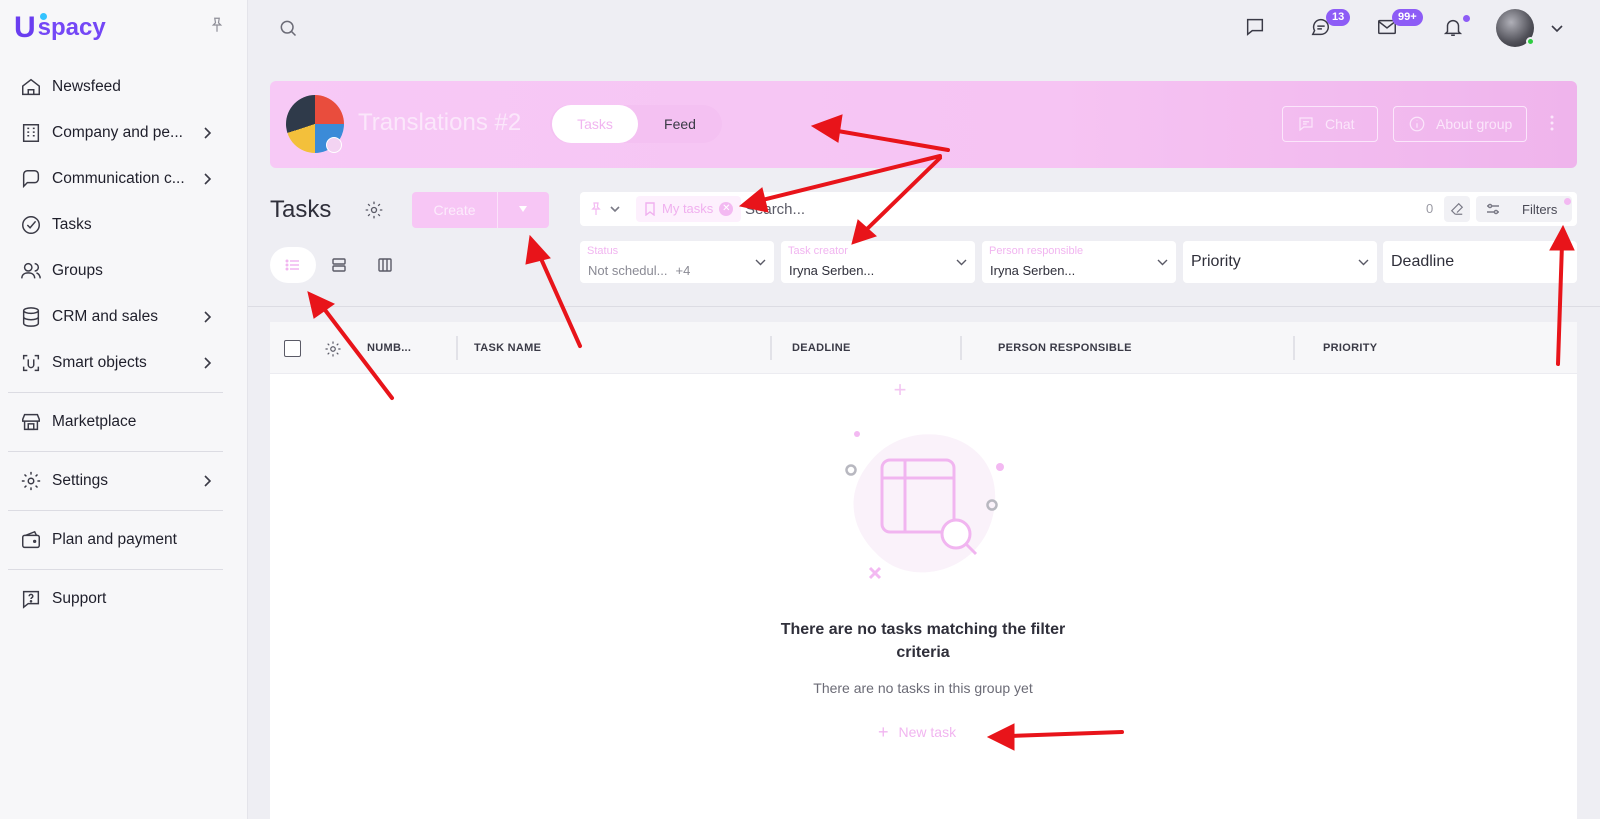  Describe the element at coordinates (115, 481) in the screenshot. I see `sidebar-item-settings: Settings` at that location.